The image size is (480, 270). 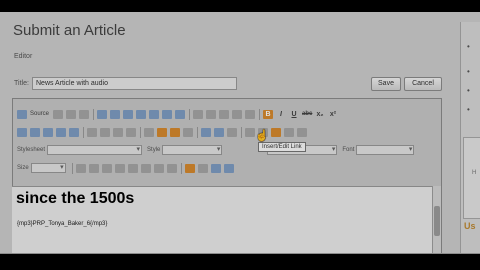 What do you see at coordinates (224, 114) in the screenshot?
I see `find-icon` at bounding box center [224, 114].